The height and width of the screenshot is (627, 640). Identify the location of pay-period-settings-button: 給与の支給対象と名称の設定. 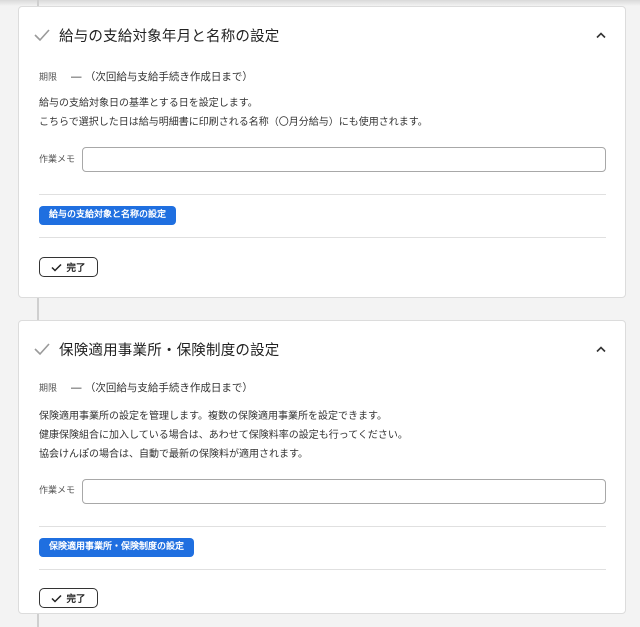
(108, 215).